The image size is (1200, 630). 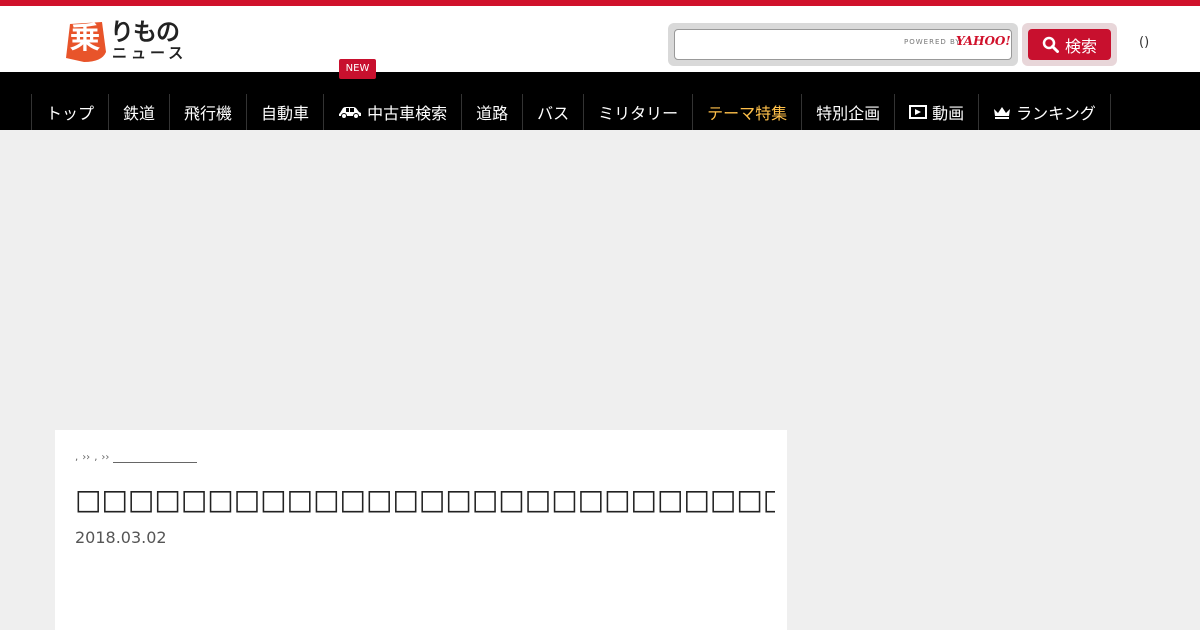 I want to click on user-menu: (), so click(x=1144, y=42).